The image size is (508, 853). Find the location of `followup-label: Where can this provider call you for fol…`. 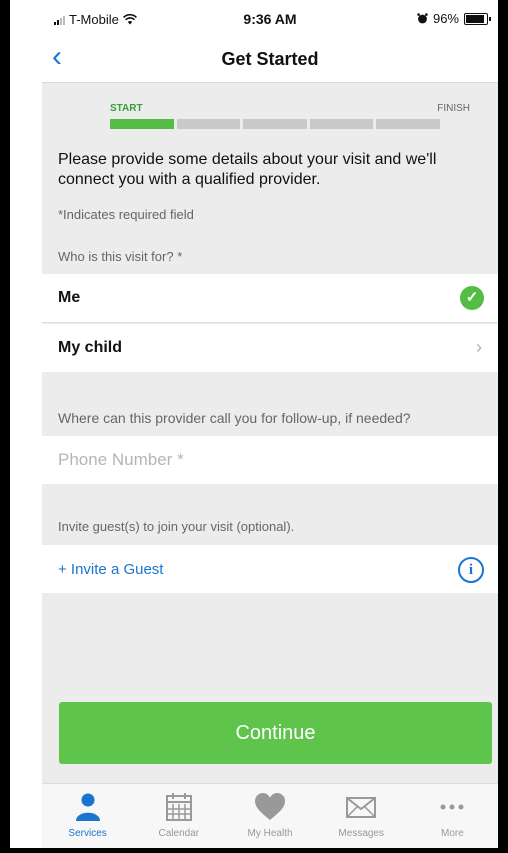

followup-label: Where can this provider call you for fol… is located at coordinates (234, 418).